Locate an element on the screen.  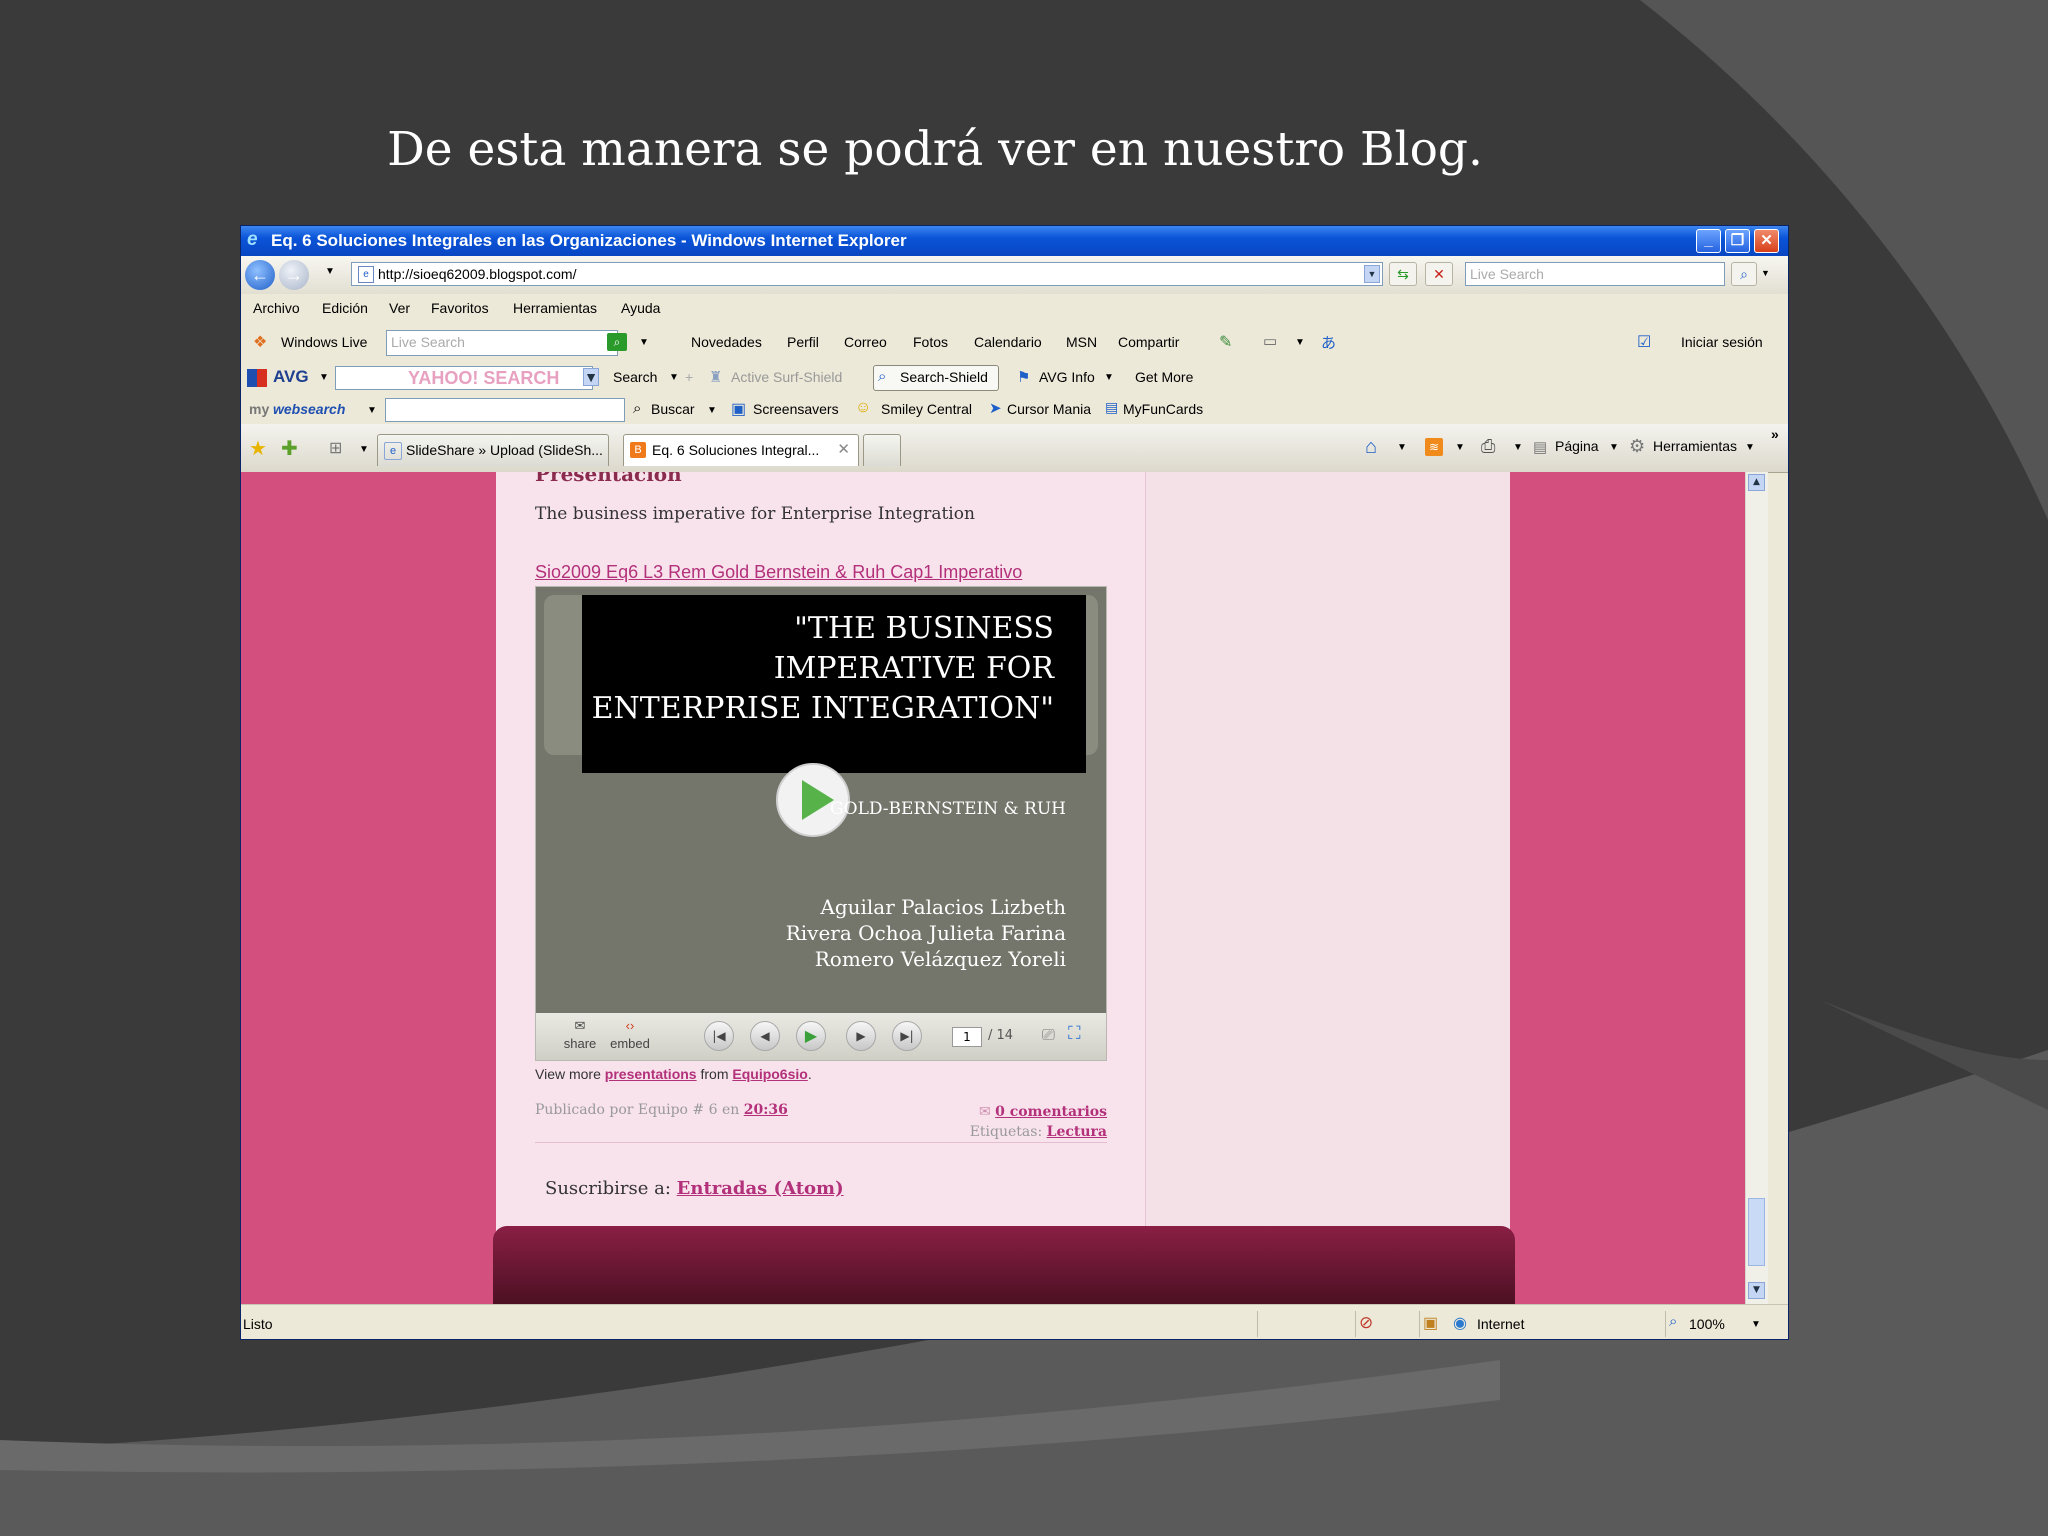
scroll-thumb is located at coordinates (1756, 1232).